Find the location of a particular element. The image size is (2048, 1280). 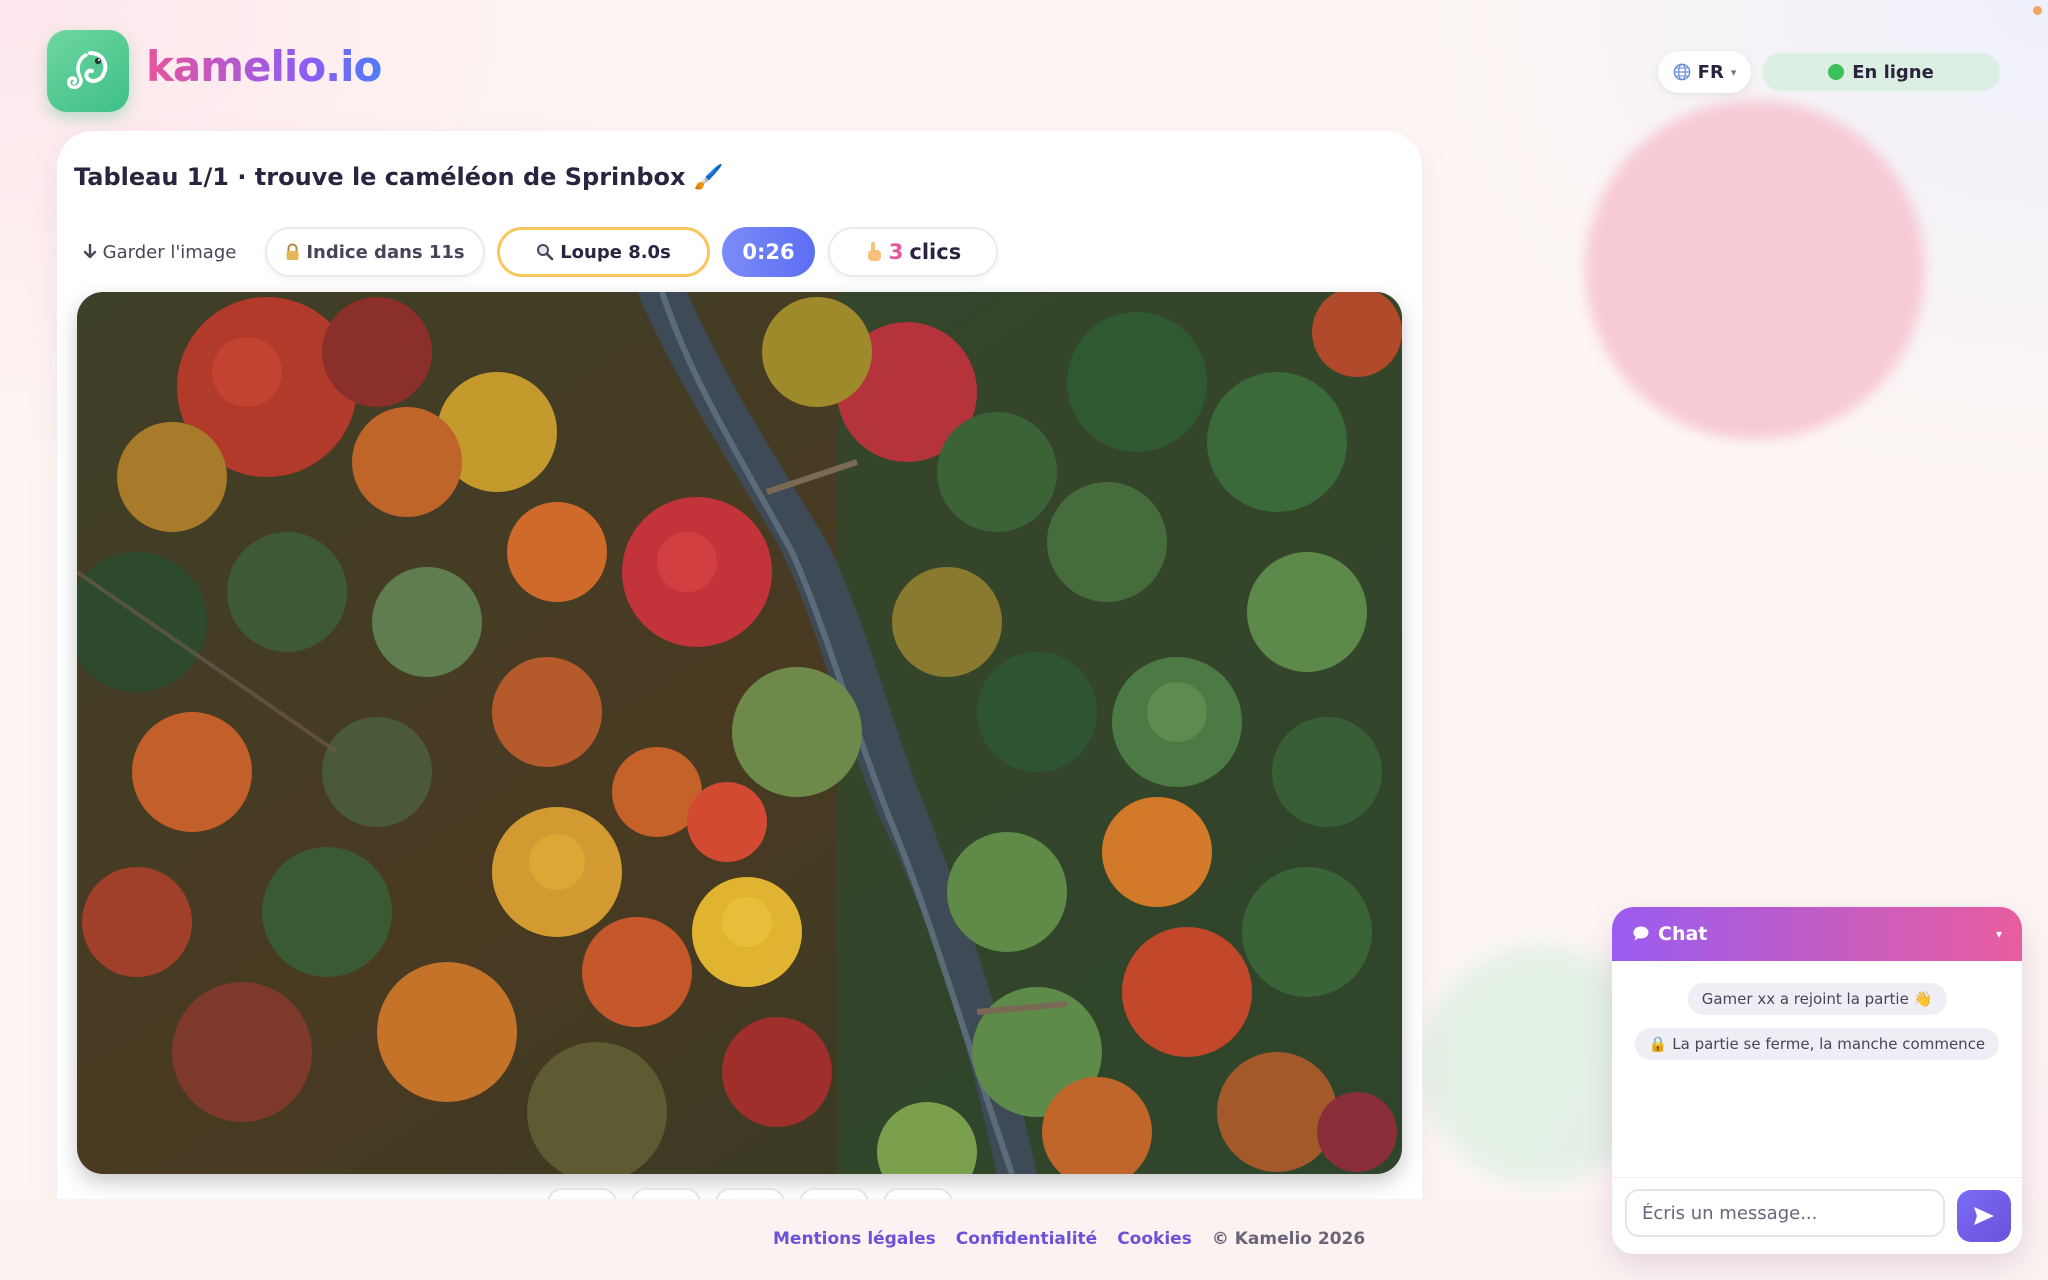

loupe-label: Loupe 8.0s is located at coordinates (615, 252).